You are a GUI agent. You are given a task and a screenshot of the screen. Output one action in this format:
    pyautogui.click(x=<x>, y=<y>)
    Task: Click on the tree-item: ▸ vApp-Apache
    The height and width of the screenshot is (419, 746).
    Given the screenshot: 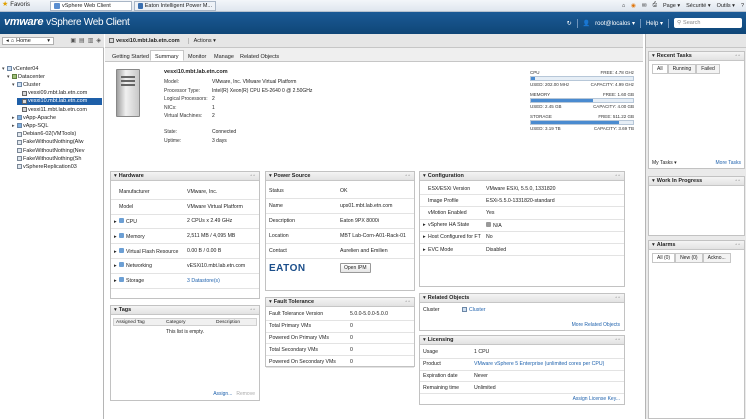 What is the action you would take?
    pyautogui.click(x=57, y=117)
    